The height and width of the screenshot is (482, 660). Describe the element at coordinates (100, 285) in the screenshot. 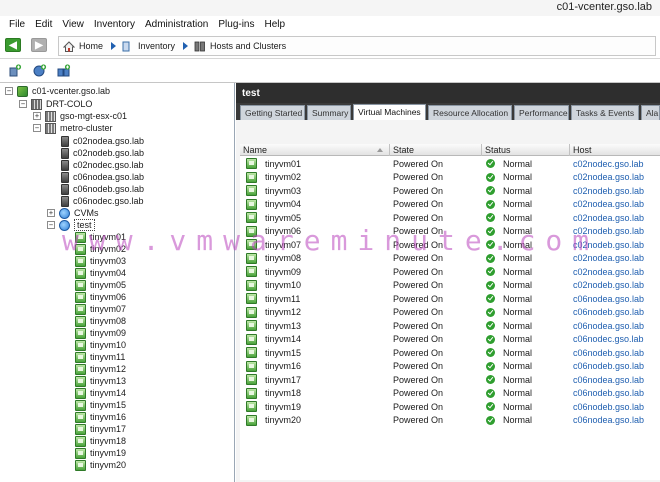

I see `tree-node-vm: tinyvm05` at that location.